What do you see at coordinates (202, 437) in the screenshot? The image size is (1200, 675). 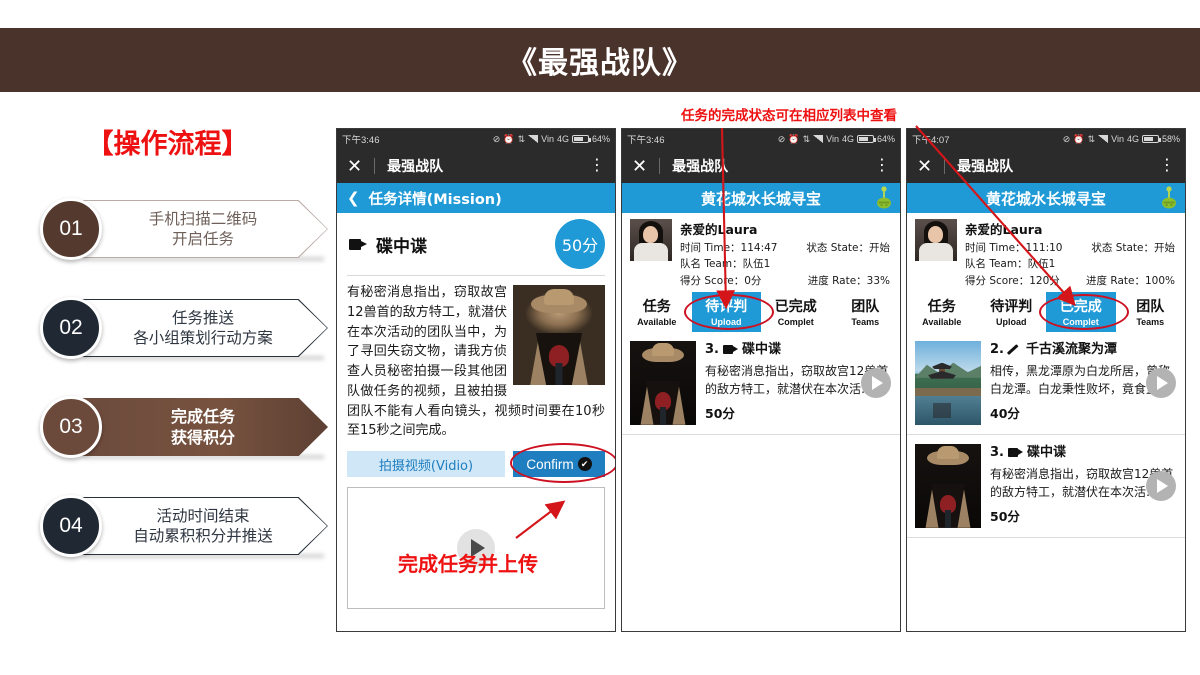 I see `flow-step-03-line2: 获得积分` at bounding box center [202, 437].